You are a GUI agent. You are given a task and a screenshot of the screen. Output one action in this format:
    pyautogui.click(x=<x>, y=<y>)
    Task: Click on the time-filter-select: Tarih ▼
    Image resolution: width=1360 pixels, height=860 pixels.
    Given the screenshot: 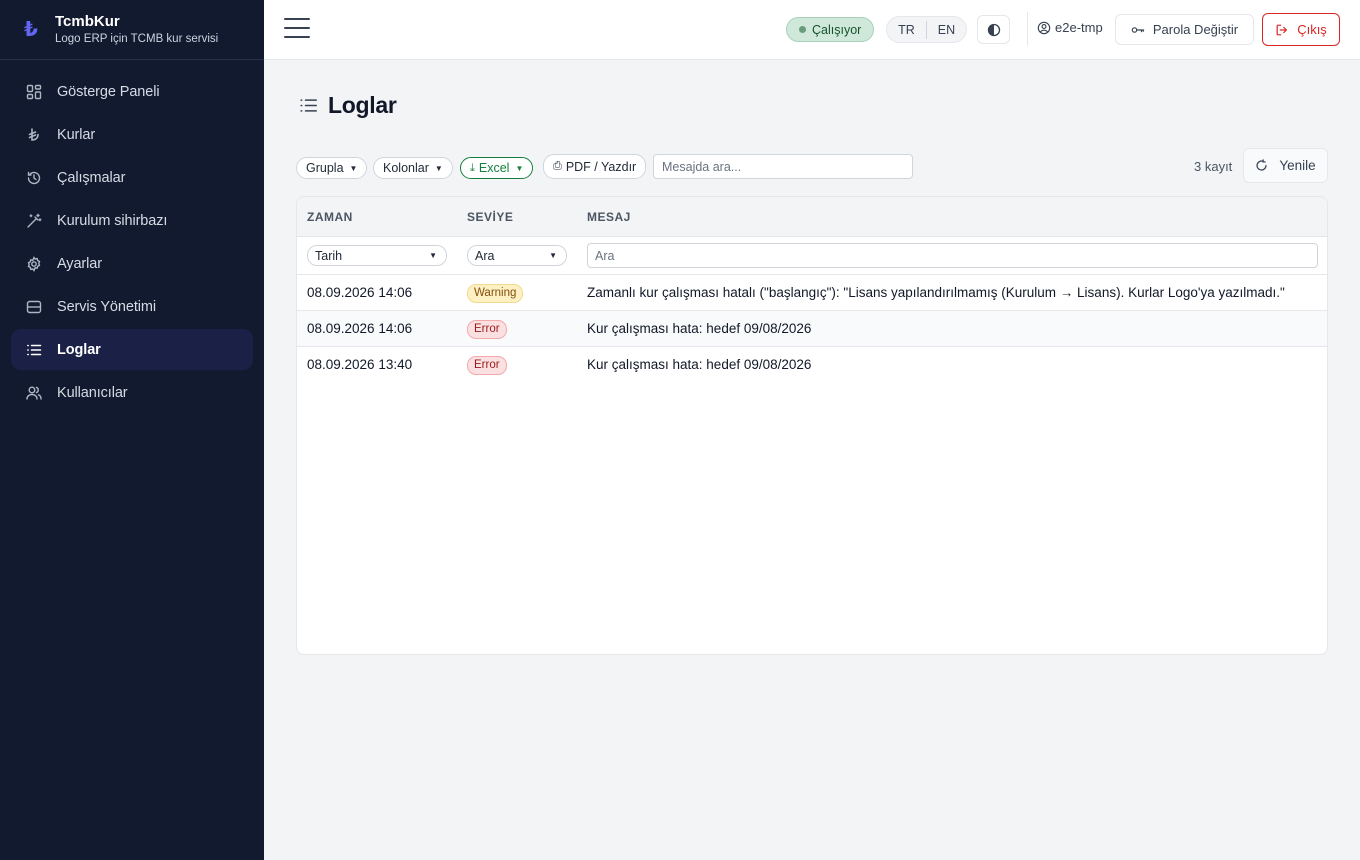 What is the action you would take?
    pyautogui.click(x=377, y=255)
    